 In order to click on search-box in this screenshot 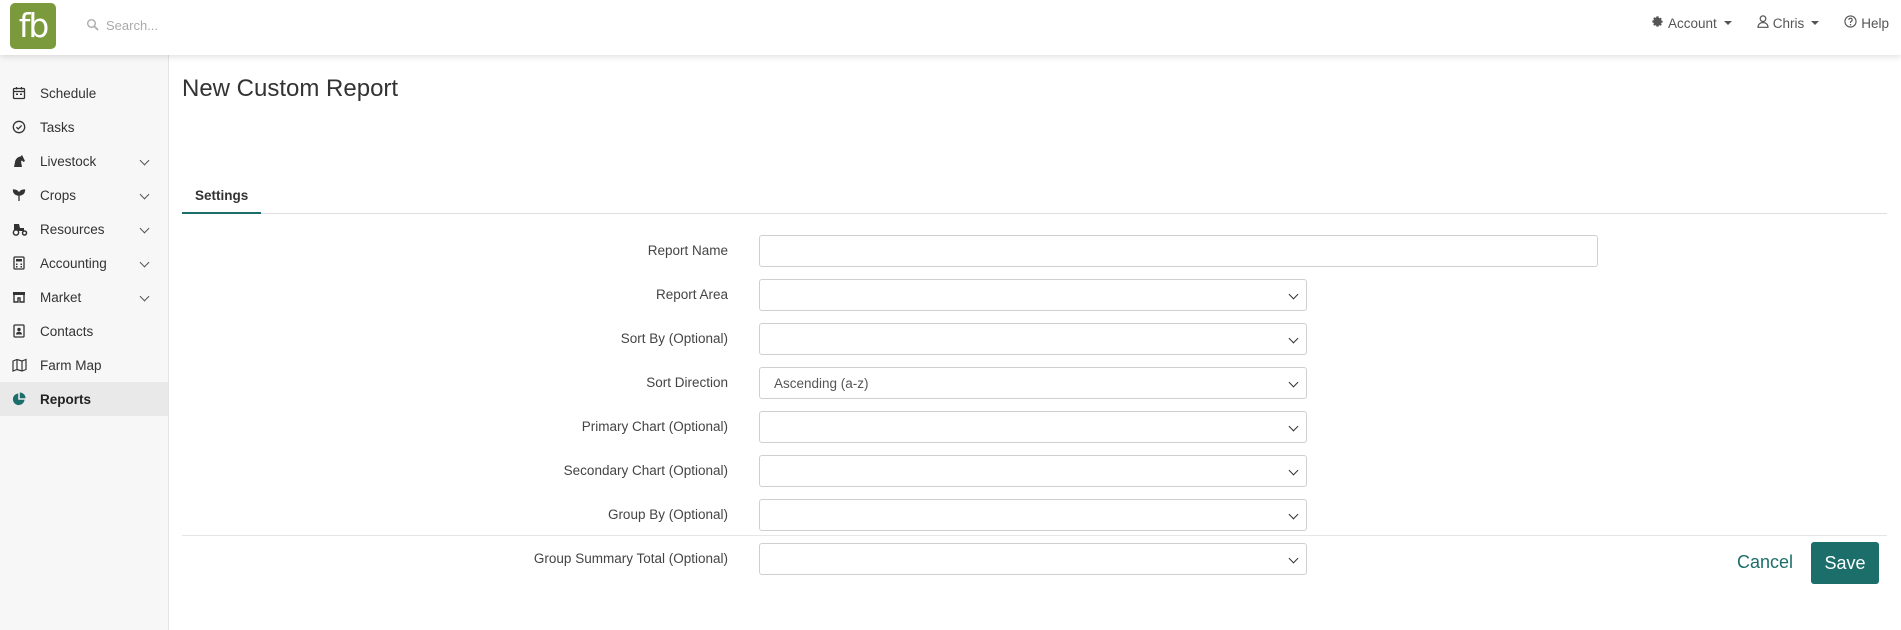, I will do `click(246, 25)`.